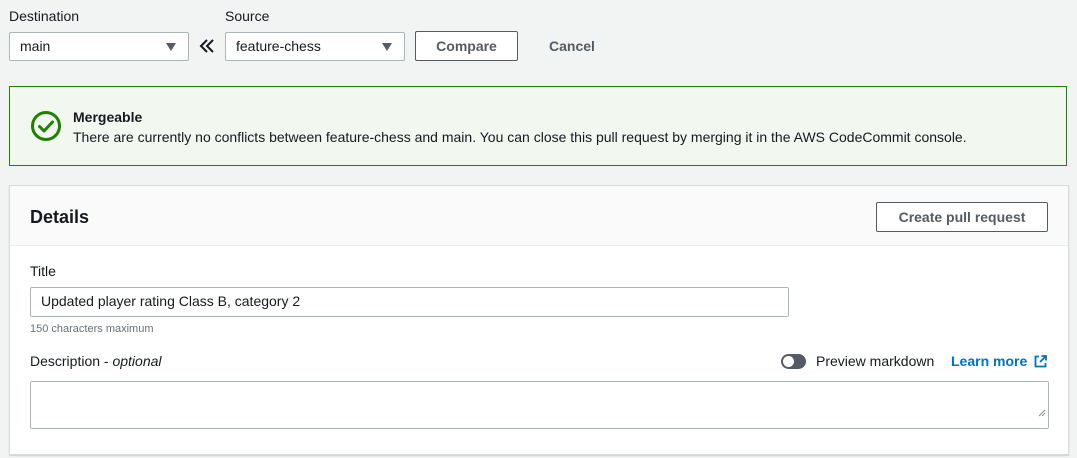 The width and height of the screenshot is (1077, 458). What do you see at coordinates (875, 361) in the screenshot?
I see `preview-markdown-label: Preview markdown` at bounding box center [875, 361].